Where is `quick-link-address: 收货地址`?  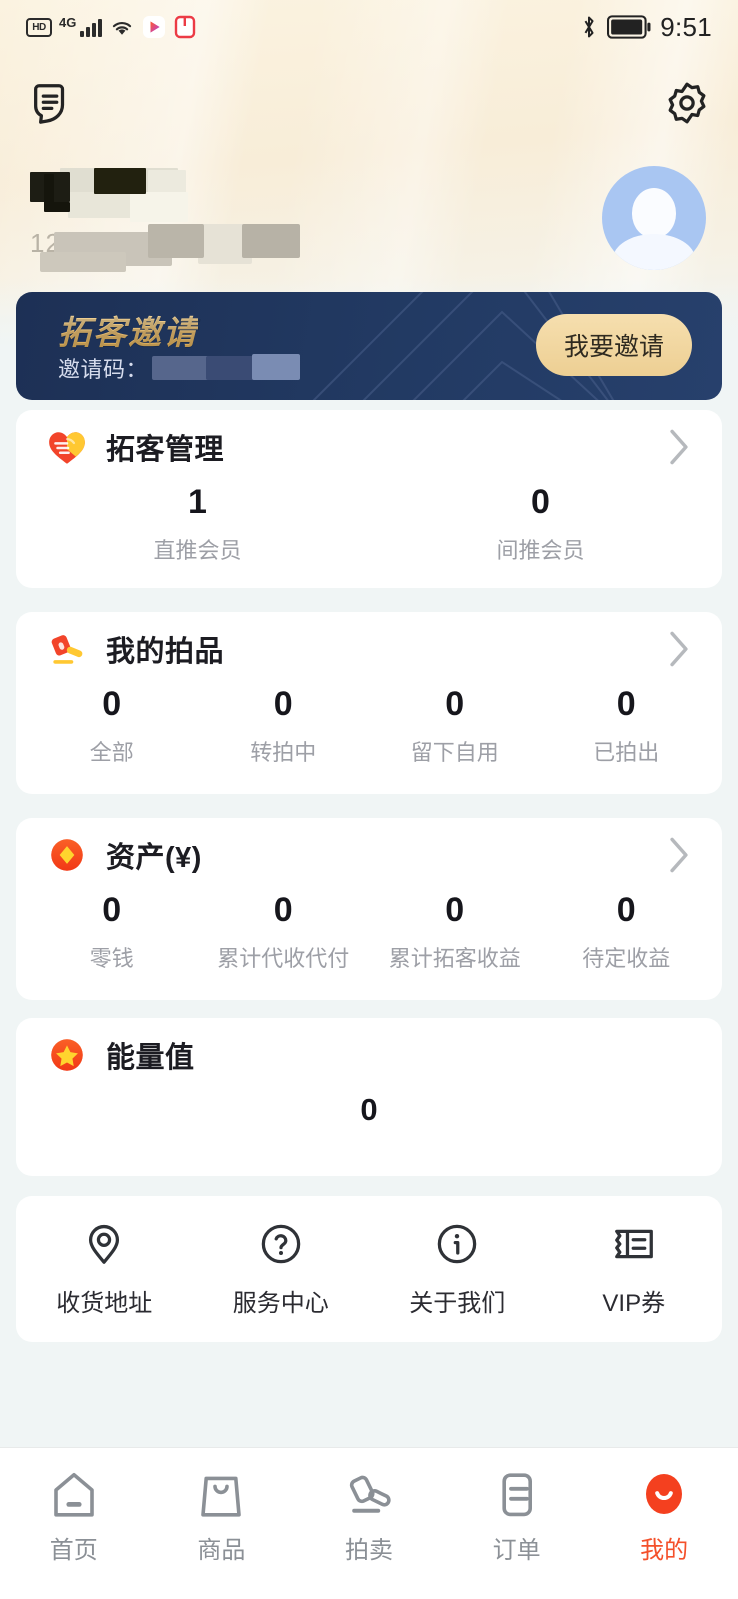 quick-link-address: 收货地址 is located at coordinates (104, 1269).